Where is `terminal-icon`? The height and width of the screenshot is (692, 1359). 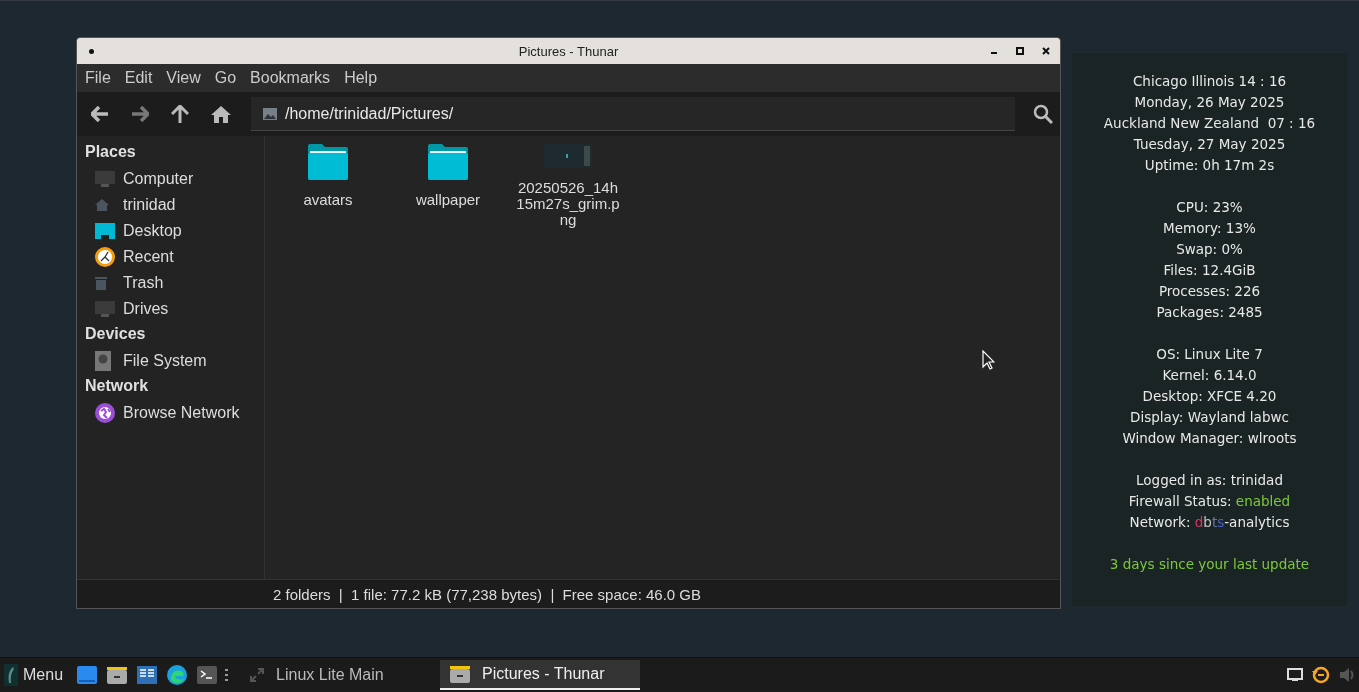 terminal-icon is located at coordinates (207, 675).